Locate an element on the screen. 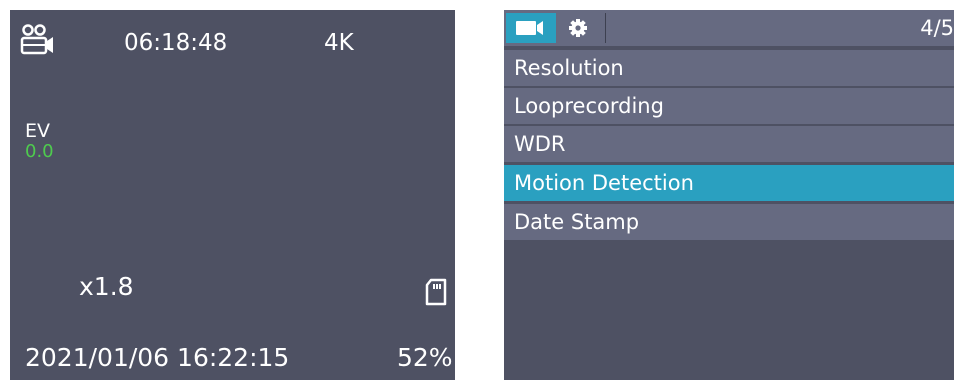 The width and height of the screenshot is (954, 380). video-tab-icon is located at coordinates (529, 28).